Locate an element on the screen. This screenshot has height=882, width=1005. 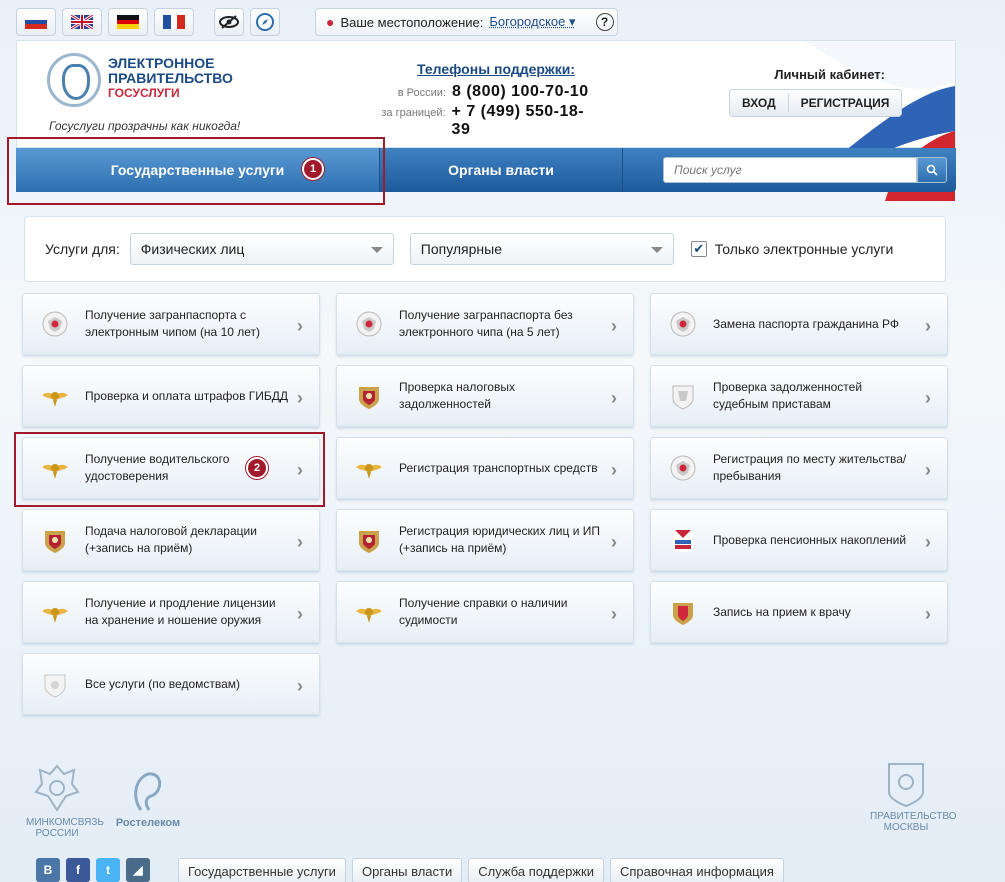
mvd-eagle-icon is located at coordinates (55, 396).